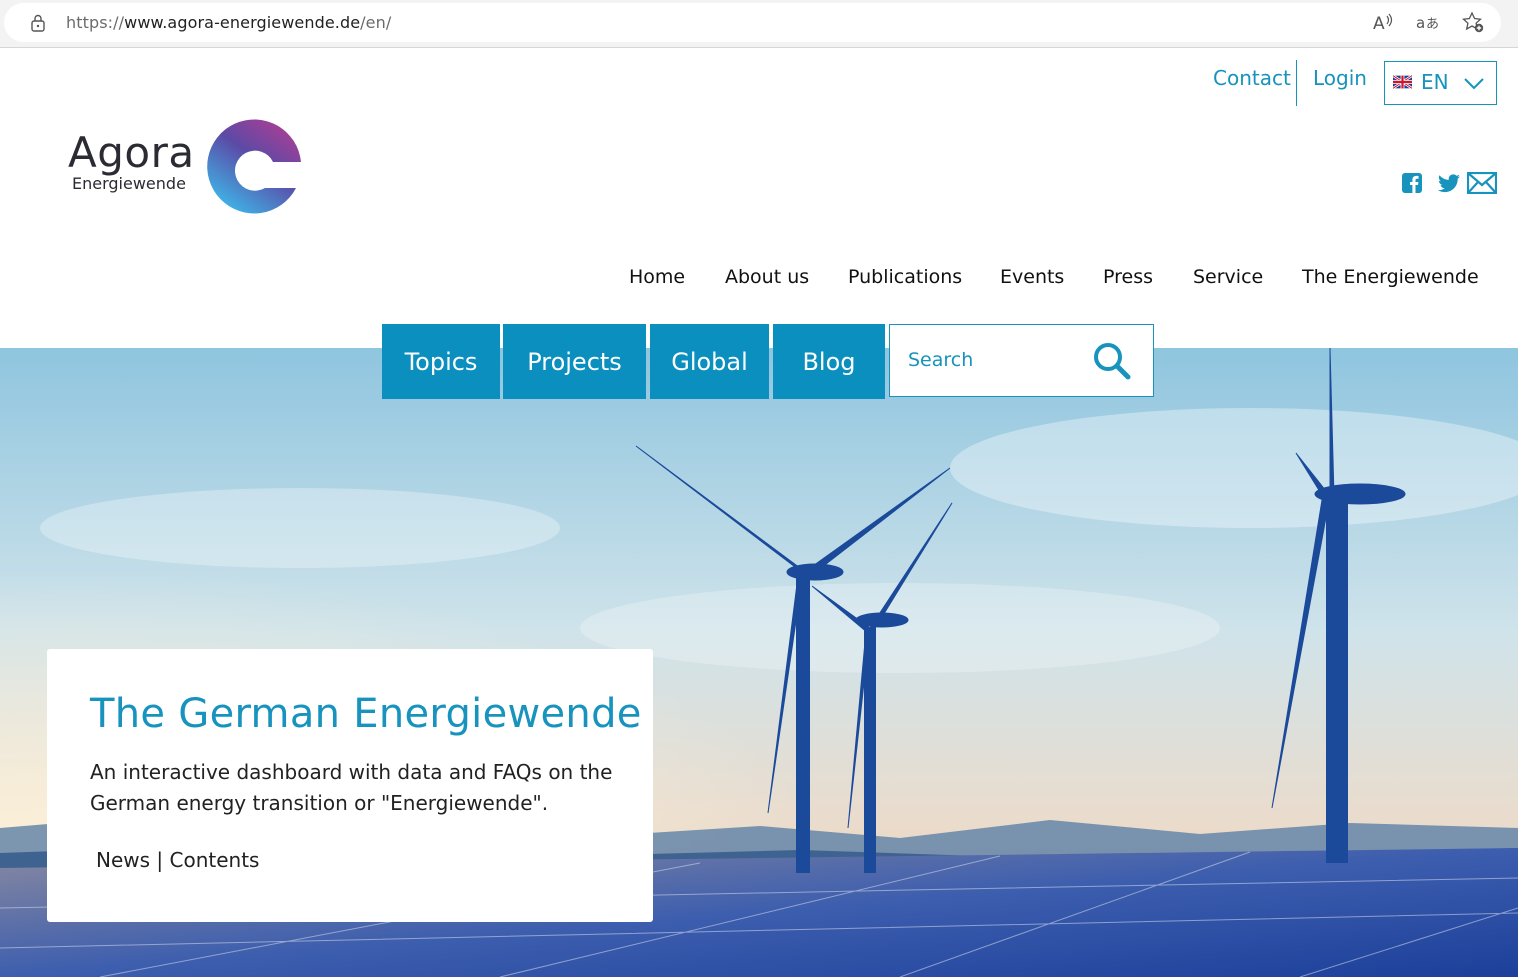 The height and width of the screenshot is (977, 1518). I want to click on translate-icon: a あ, so click(1427, 22).